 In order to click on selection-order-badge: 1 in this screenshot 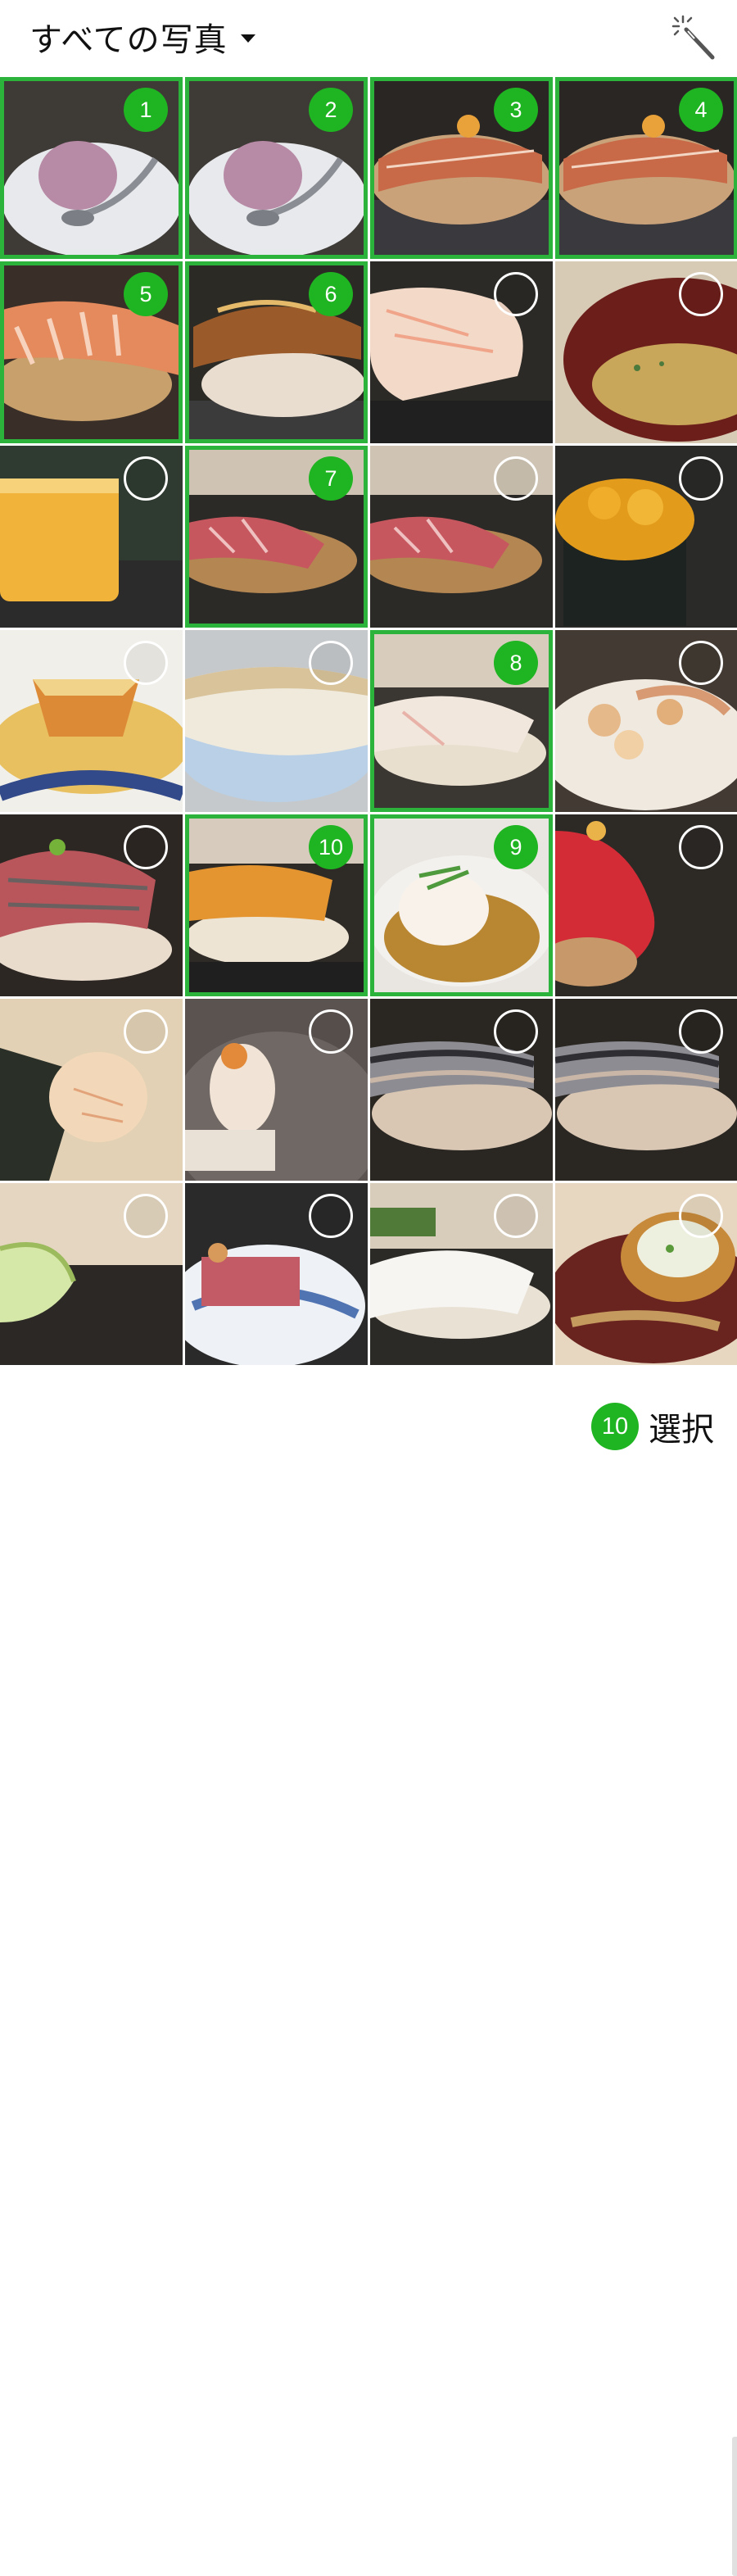, I will do `click(146, 110)`.